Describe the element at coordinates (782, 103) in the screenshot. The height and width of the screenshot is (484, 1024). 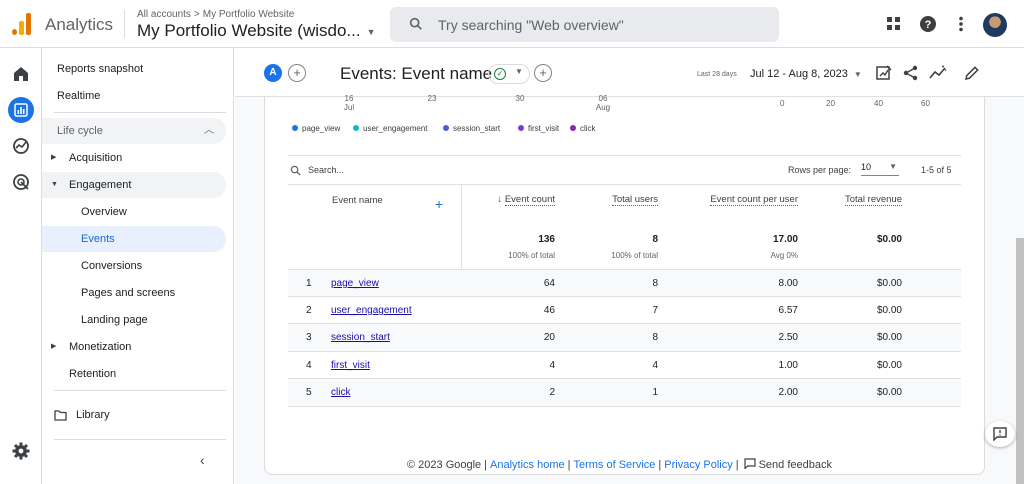
I see `axis-tick-label: 0` at that location.